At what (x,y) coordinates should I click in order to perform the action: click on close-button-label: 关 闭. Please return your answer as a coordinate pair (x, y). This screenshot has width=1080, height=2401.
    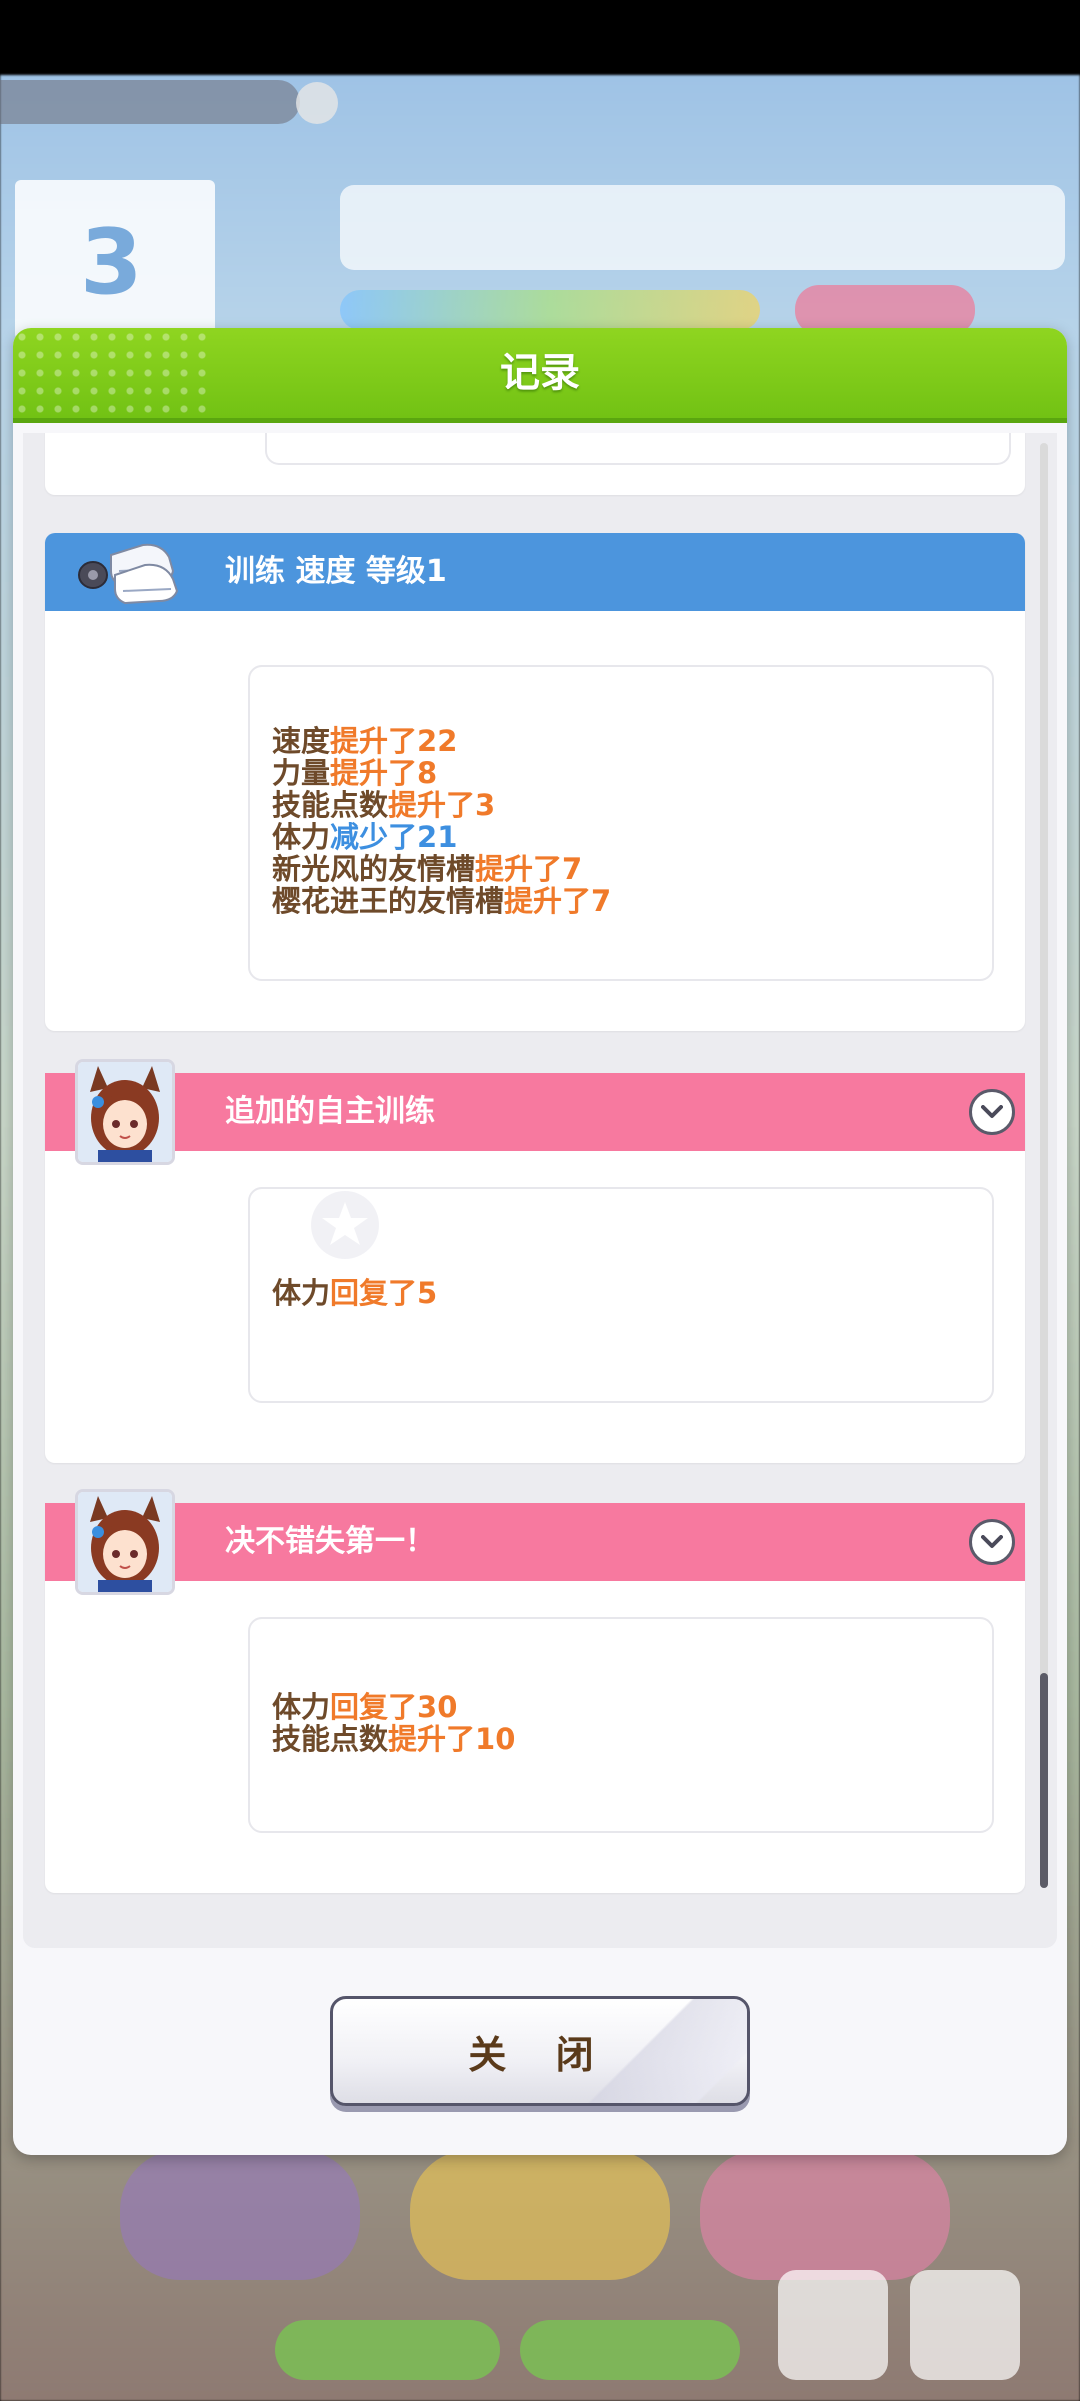
    Looking at the image, I should click on (540, 2054).